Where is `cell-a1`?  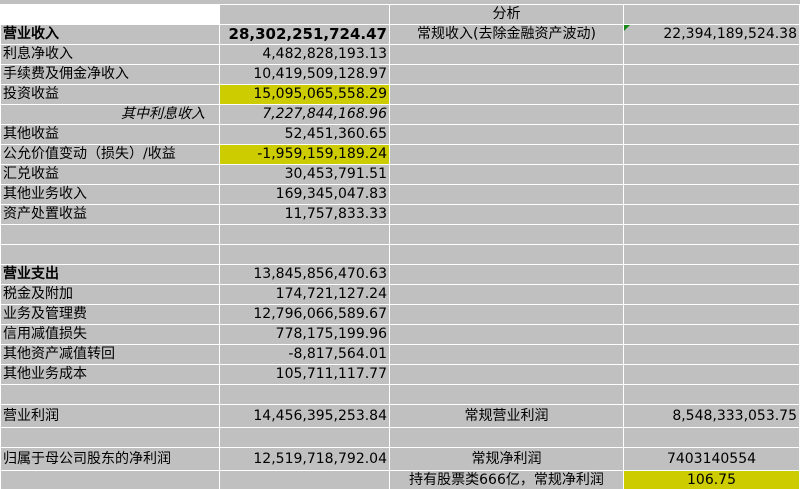 cell-a1 is located at coordinates (110, 14).